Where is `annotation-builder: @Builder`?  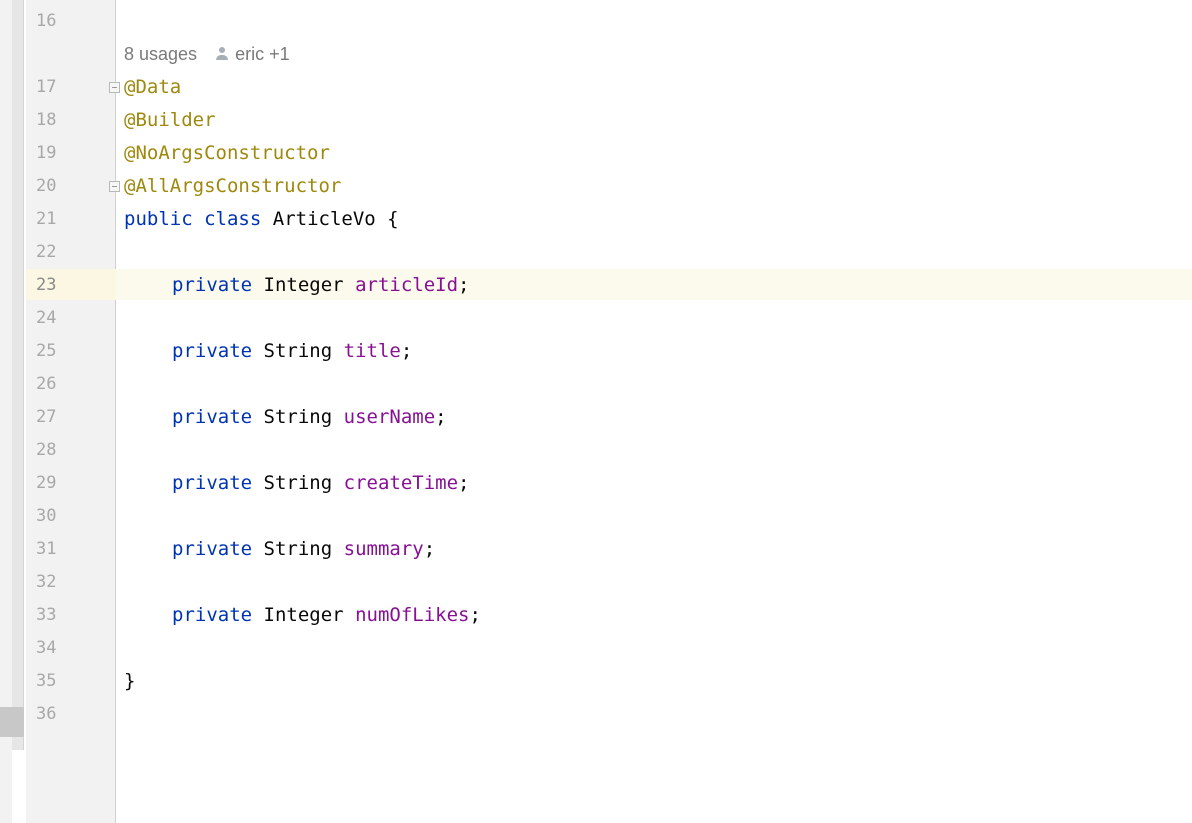 annotation-builder: @Builder is located at coordinates (170, 120).